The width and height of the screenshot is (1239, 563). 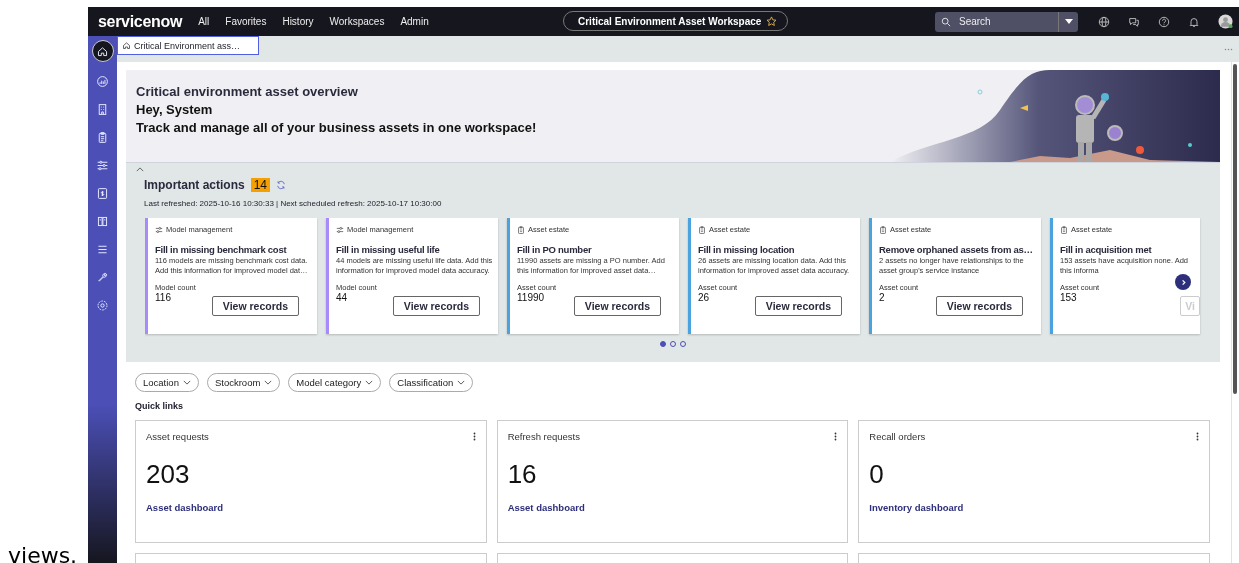 What do you see at coordinates (543, 436) in the screenshot?
I see `card-title: Refresh requests` at bounding box center [543, 436].